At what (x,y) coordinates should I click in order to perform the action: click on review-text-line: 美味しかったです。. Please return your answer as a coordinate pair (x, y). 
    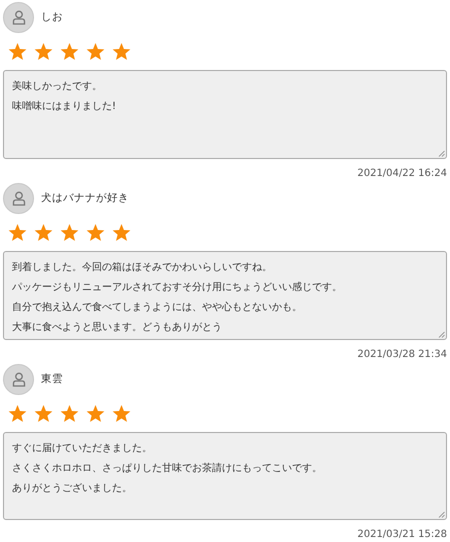
    Looking at the image, I should click on (57, 87).